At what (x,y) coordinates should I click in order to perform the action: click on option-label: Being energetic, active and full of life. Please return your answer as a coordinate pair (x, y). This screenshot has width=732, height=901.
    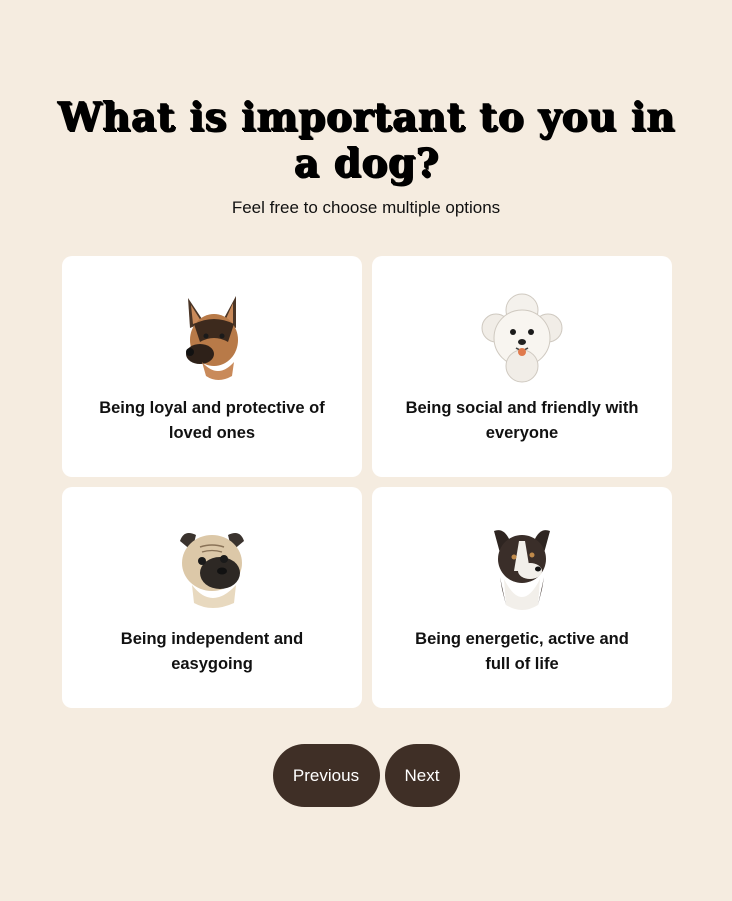
    Looking at the image, I should click on (522, 651).